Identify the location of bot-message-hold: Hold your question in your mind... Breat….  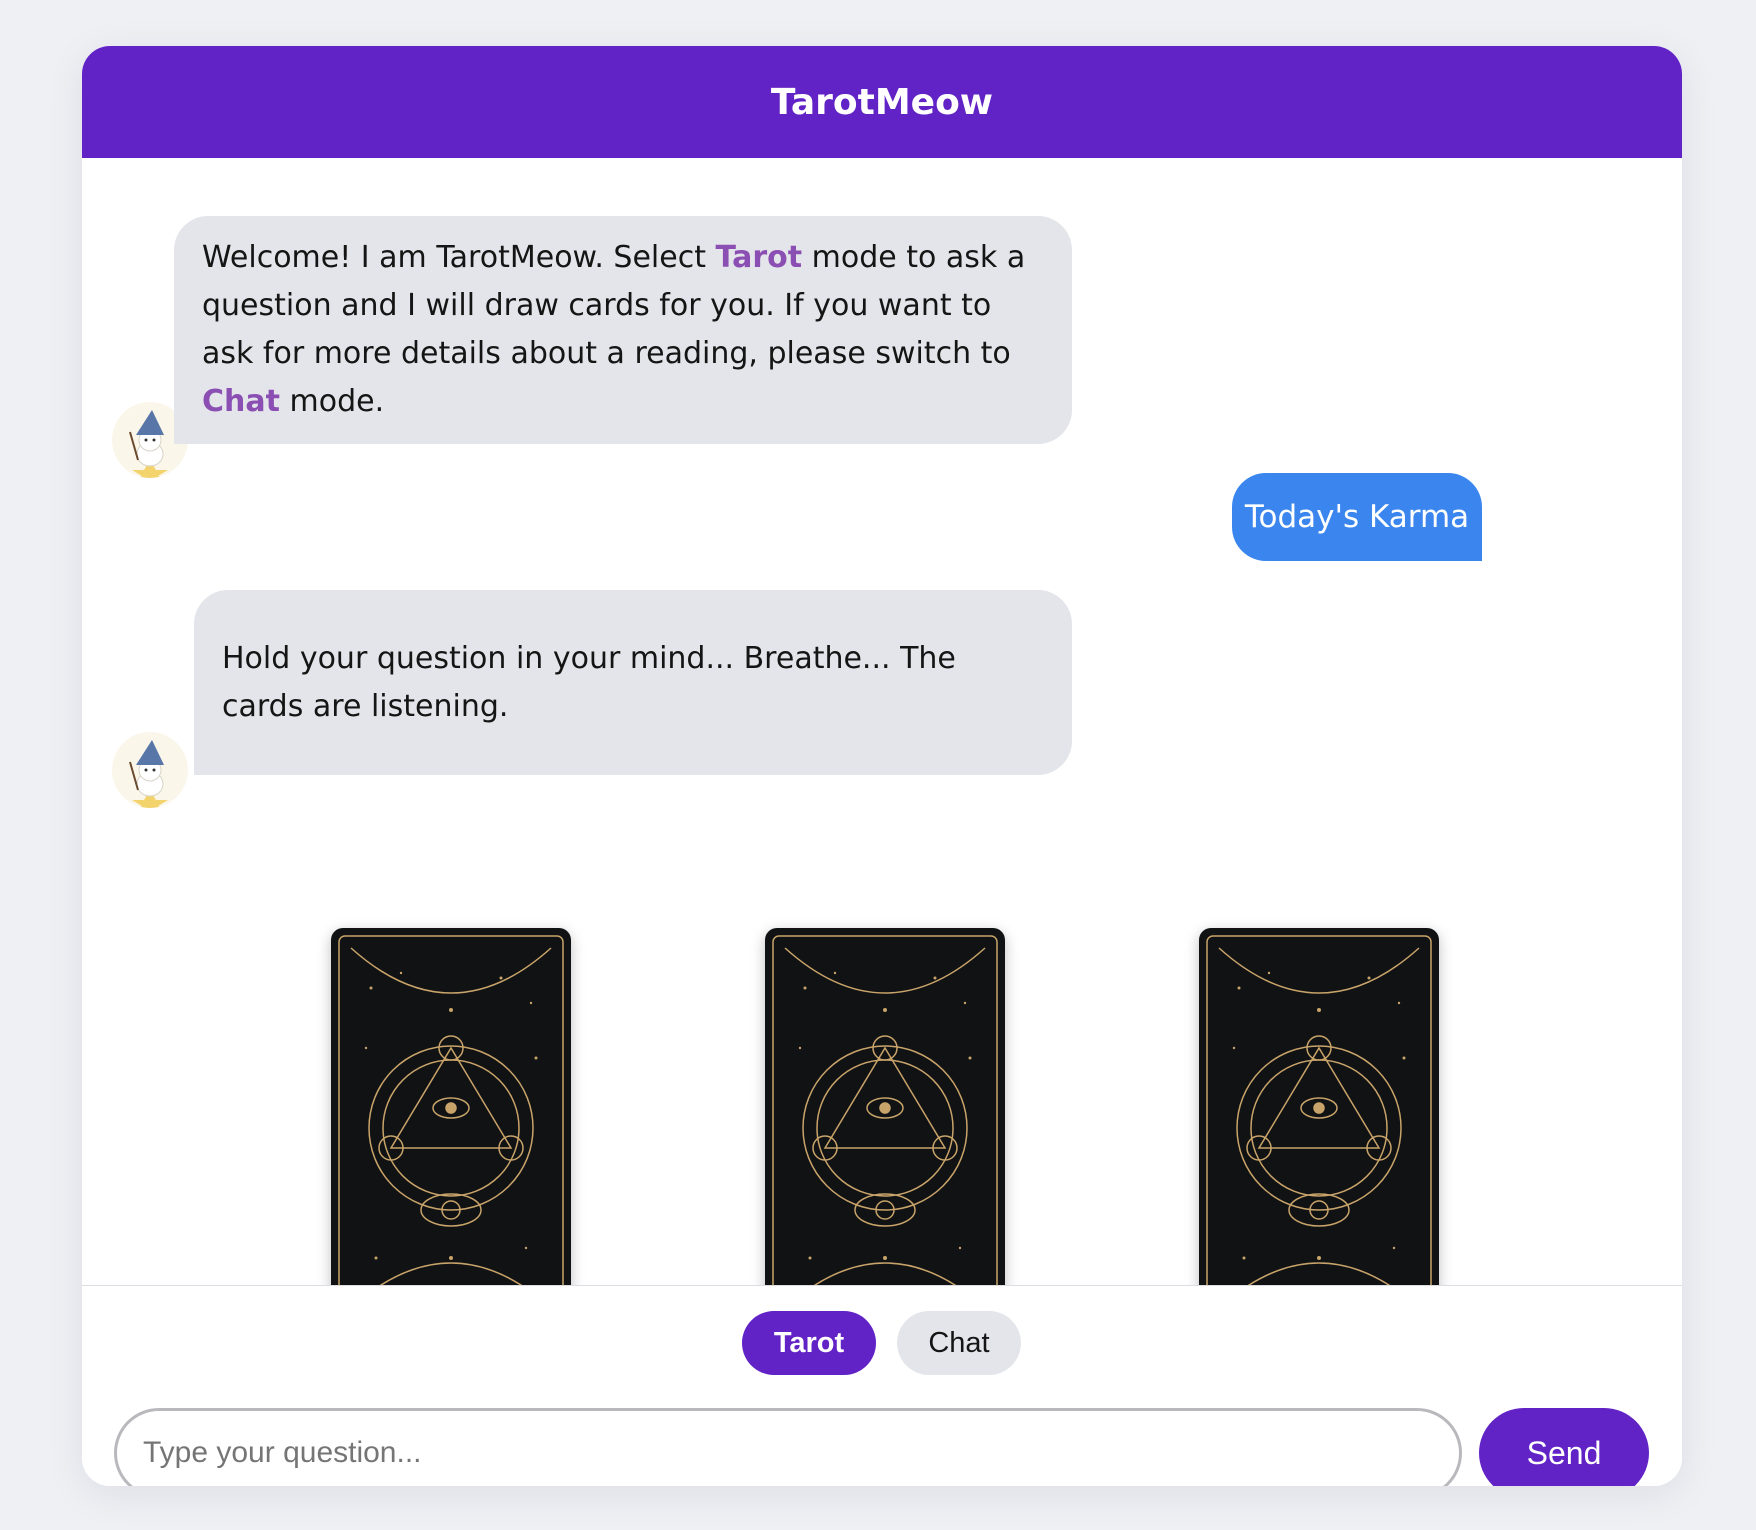
(633, 682).